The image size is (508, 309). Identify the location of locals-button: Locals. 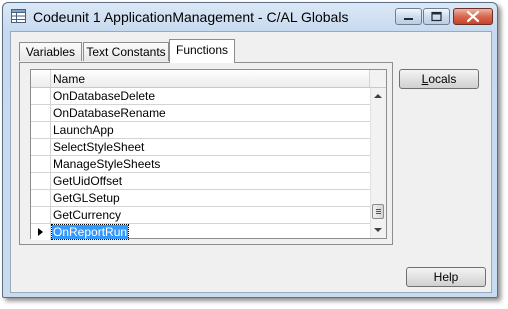
(439, 79).